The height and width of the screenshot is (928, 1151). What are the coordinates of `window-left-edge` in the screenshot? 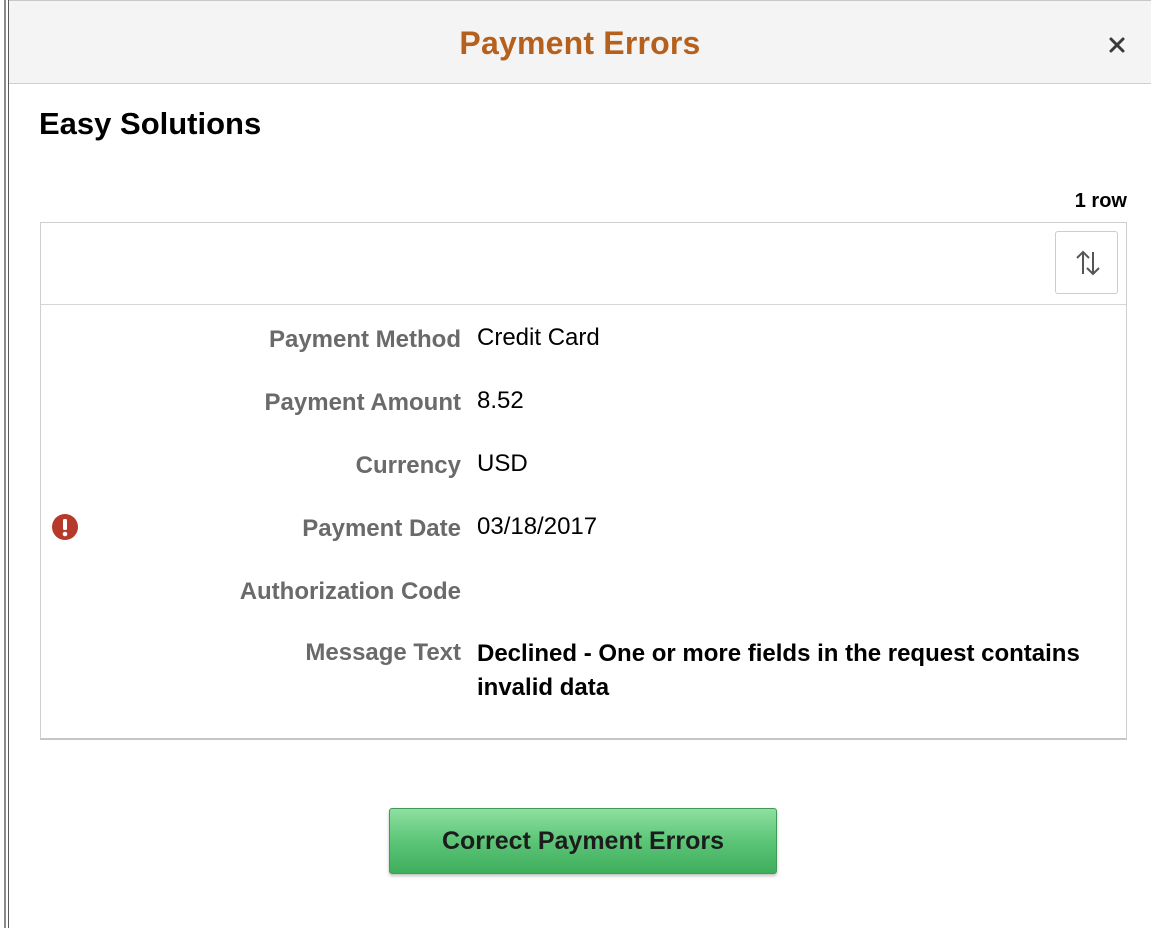 It's located at (4, 464).